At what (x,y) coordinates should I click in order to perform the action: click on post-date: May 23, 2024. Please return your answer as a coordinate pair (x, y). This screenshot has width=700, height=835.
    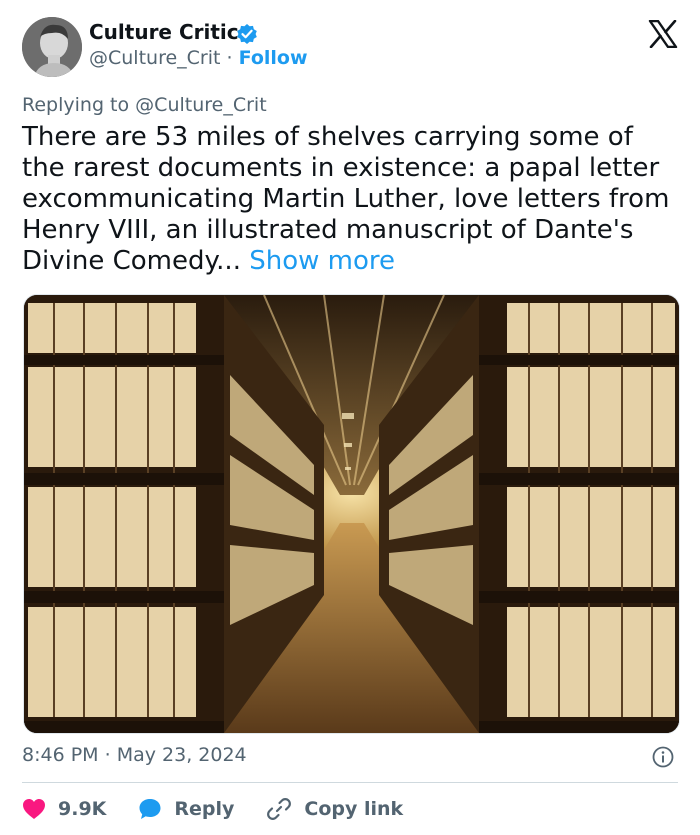
    Looking at the image, I should click on (181, 755).